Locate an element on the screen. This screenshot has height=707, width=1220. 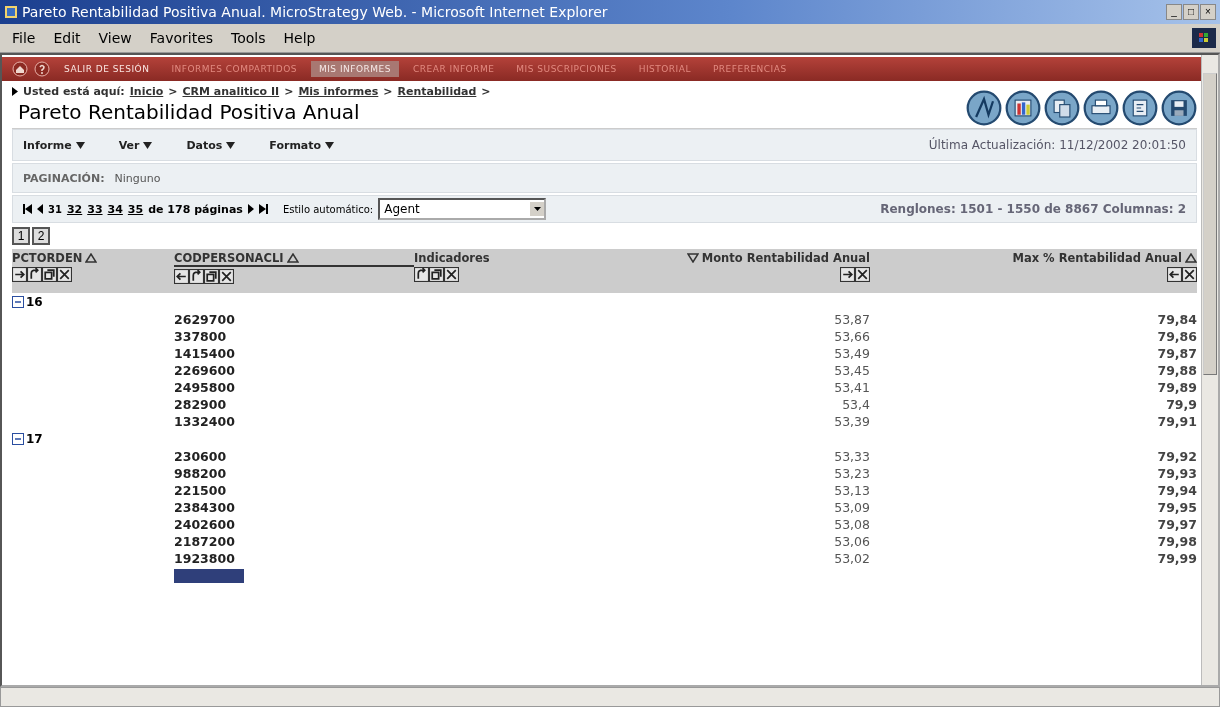
home-icon is located at coordinates (20, 69).